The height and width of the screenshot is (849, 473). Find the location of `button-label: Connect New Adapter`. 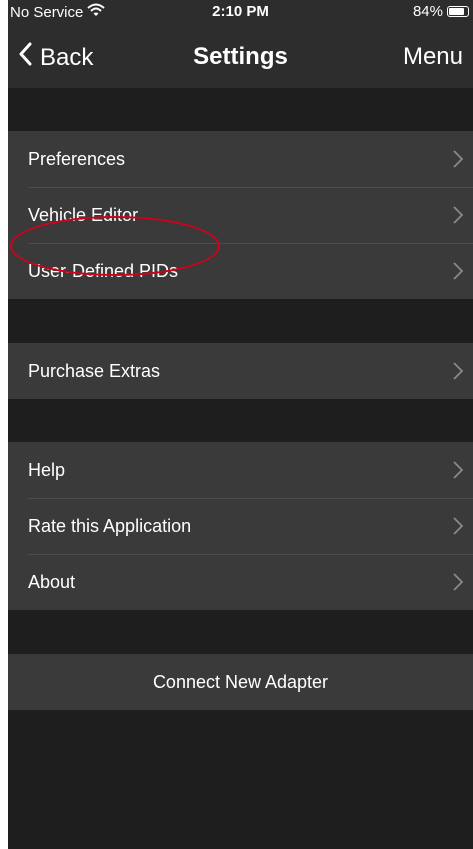

button-label: Connect New Adapter is located at coordinates (240, 681).